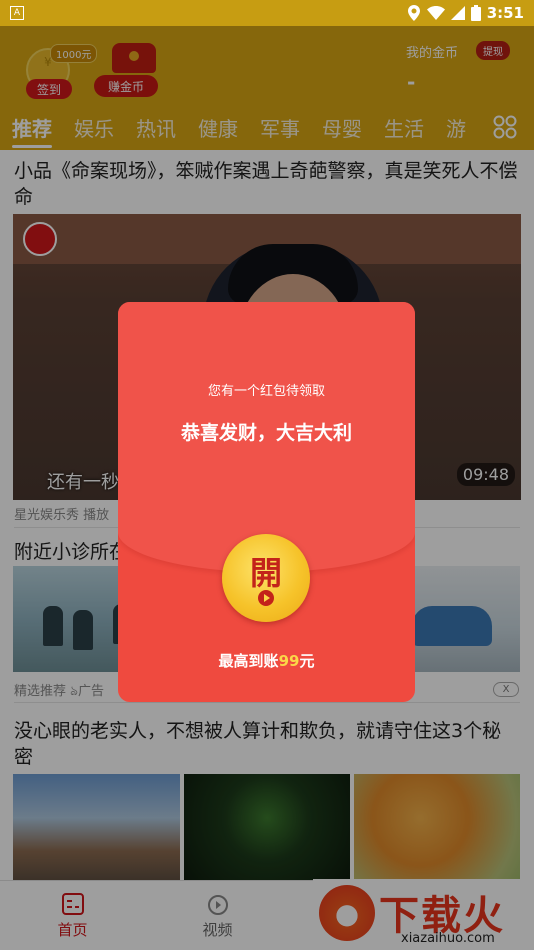  I want to click on status-time: 3:51, so click(505, 13).